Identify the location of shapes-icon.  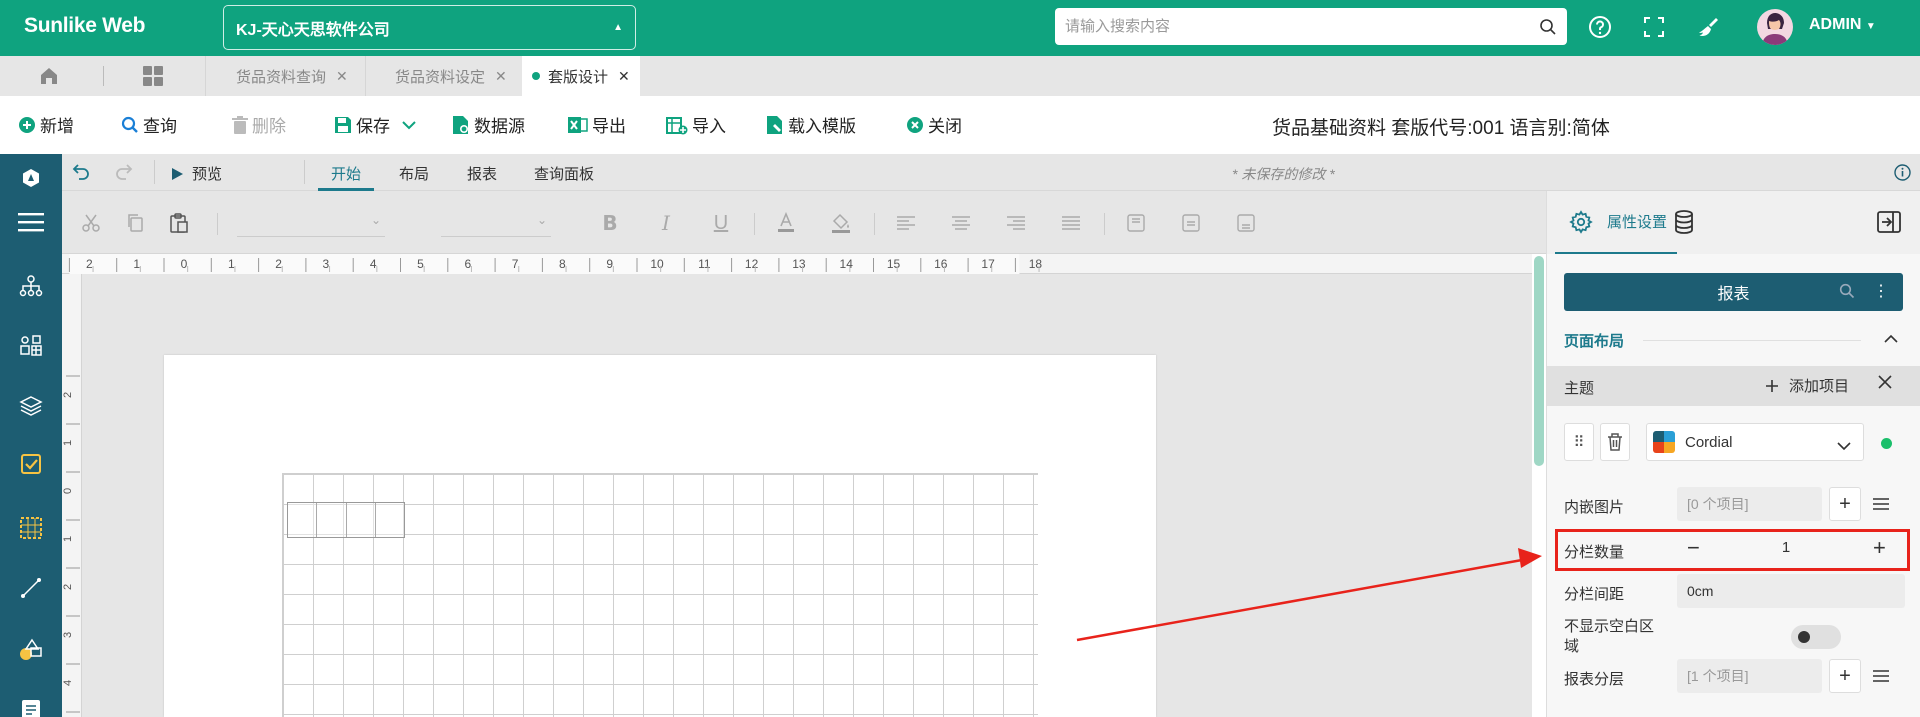
(31, 650).